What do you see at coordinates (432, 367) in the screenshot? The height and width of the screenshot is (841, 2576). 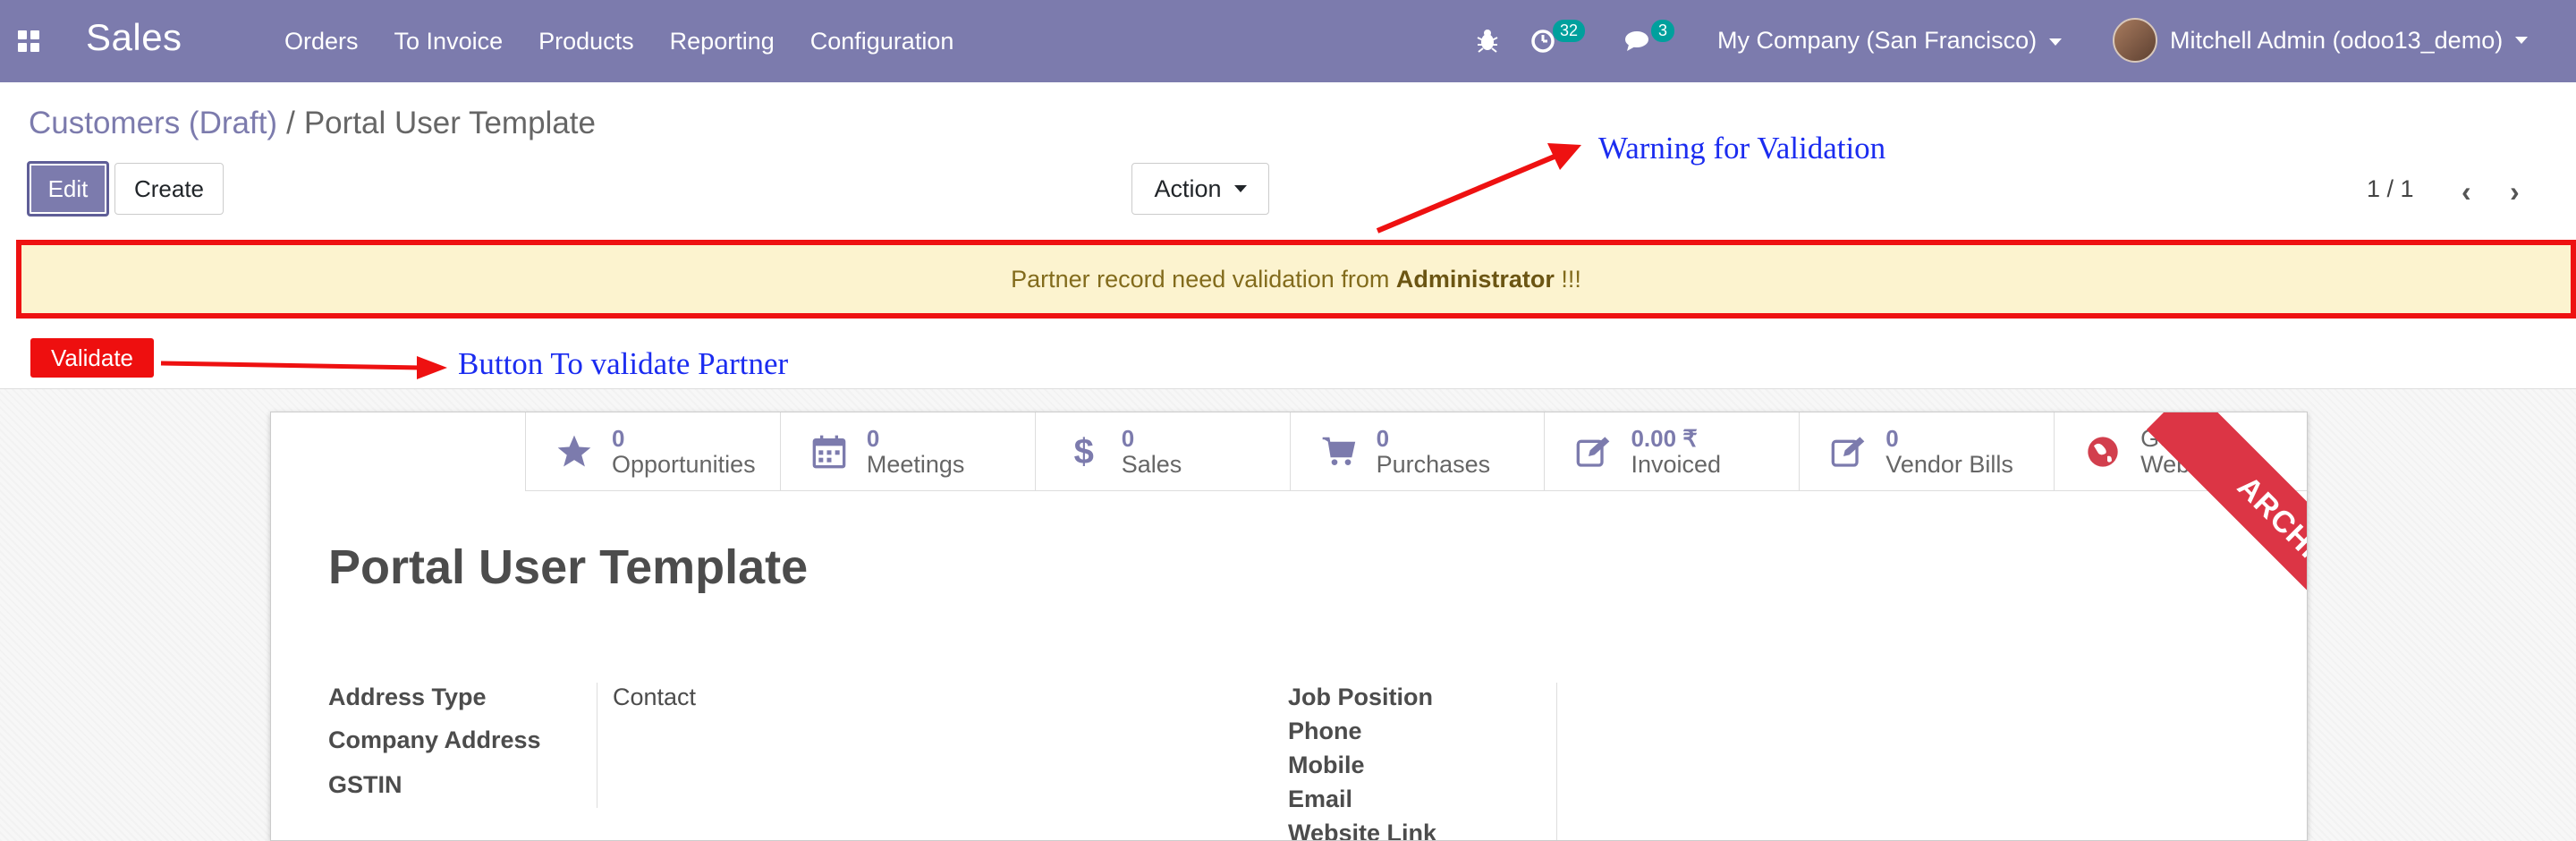 I see `button-arrow-head` at bounding box center [432, 367].